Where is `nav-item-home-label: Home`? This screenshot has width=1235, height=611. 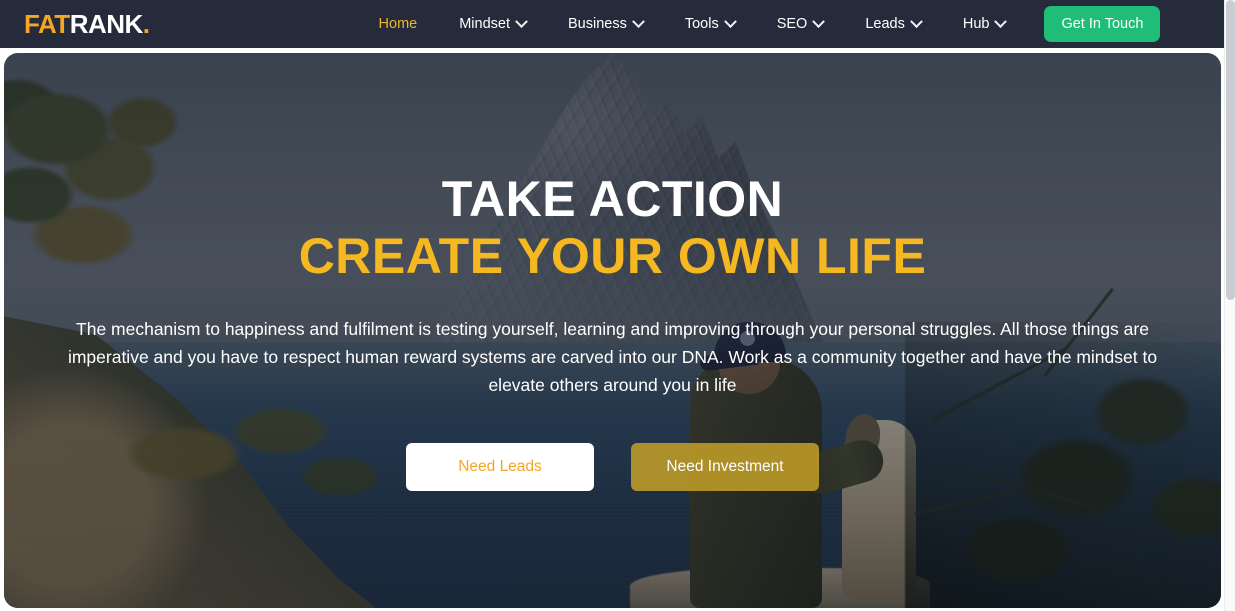
nav-item-home-label: Home is located at coordinates (398, 24).